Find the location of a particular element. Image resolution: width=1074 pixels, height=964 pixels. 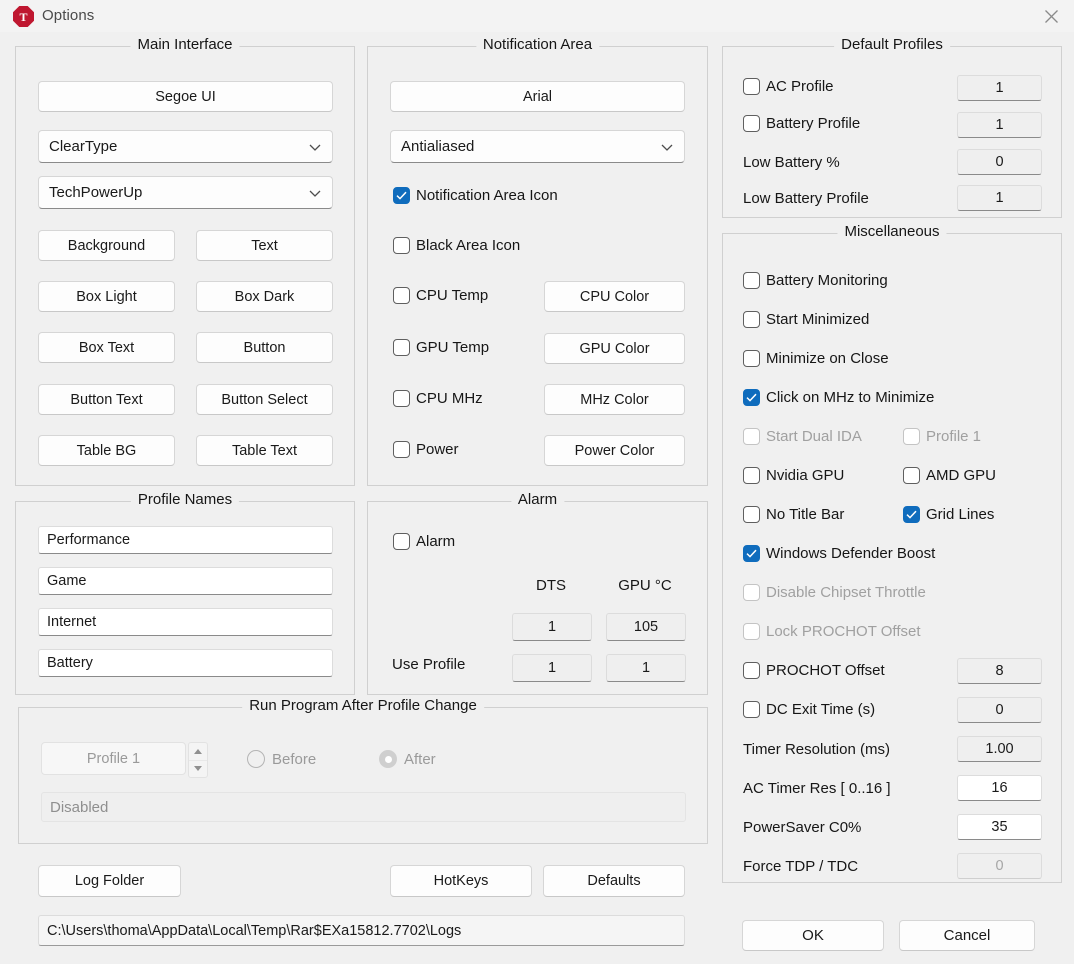

checkbox-label: Disable Chipset Throttle is located at coordinates (846, 592).